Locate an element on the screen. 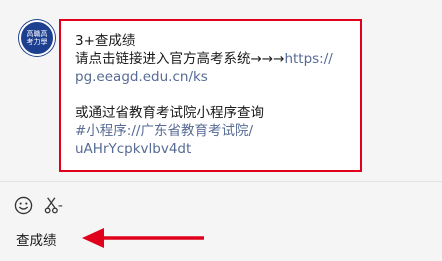  avatar-text: 高職高考力學 is located at coordinates (37, 38).